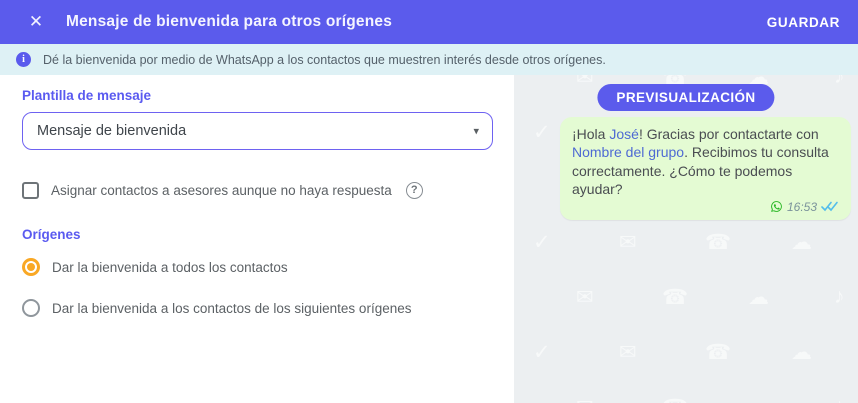 Image resolution: width=858 pixels, height=403 pixels. I want to click on assign-checkbox, so click(30, 190).